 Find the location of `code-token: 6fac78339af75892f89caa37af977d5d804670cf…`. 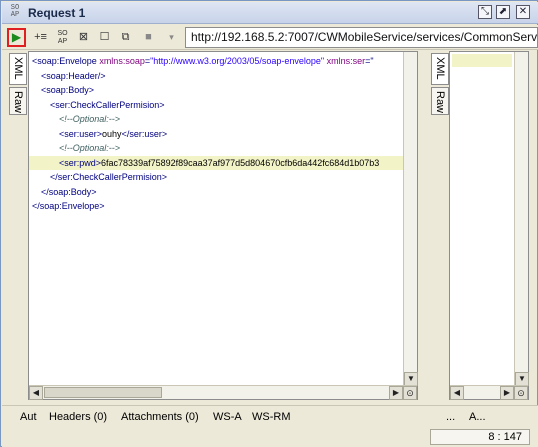

code-token: 6fac78339af75892f89caa37af977d5d804670cf… is located at coordinates (240, 162).